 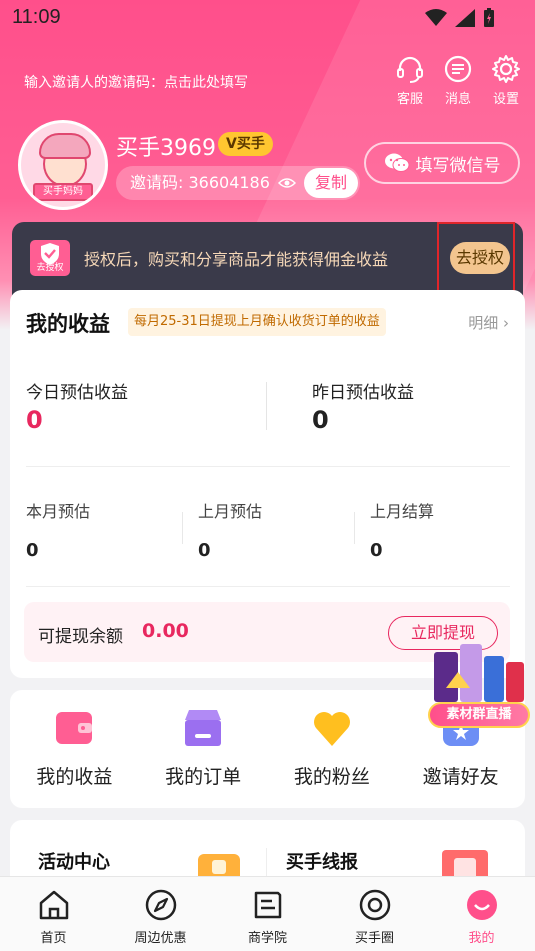 What do you see at coordinates (458, 69) in the screenshot?
I see `message-icon` at bounding box center [458, 69].